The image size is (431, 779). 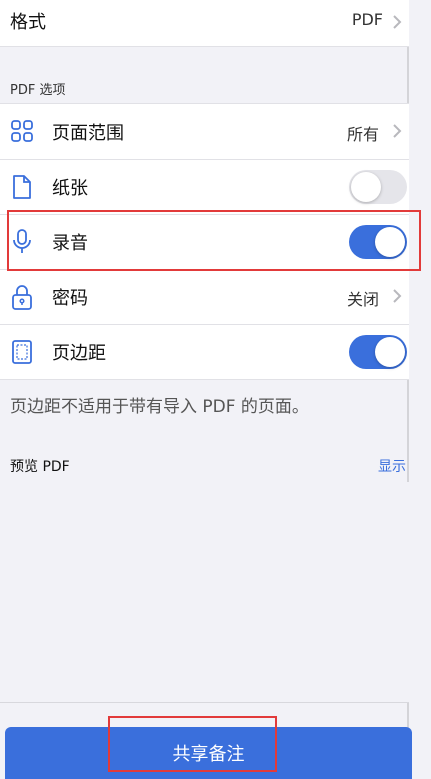 I want to click on page-margin-toggle, so click(x=378, y=352).